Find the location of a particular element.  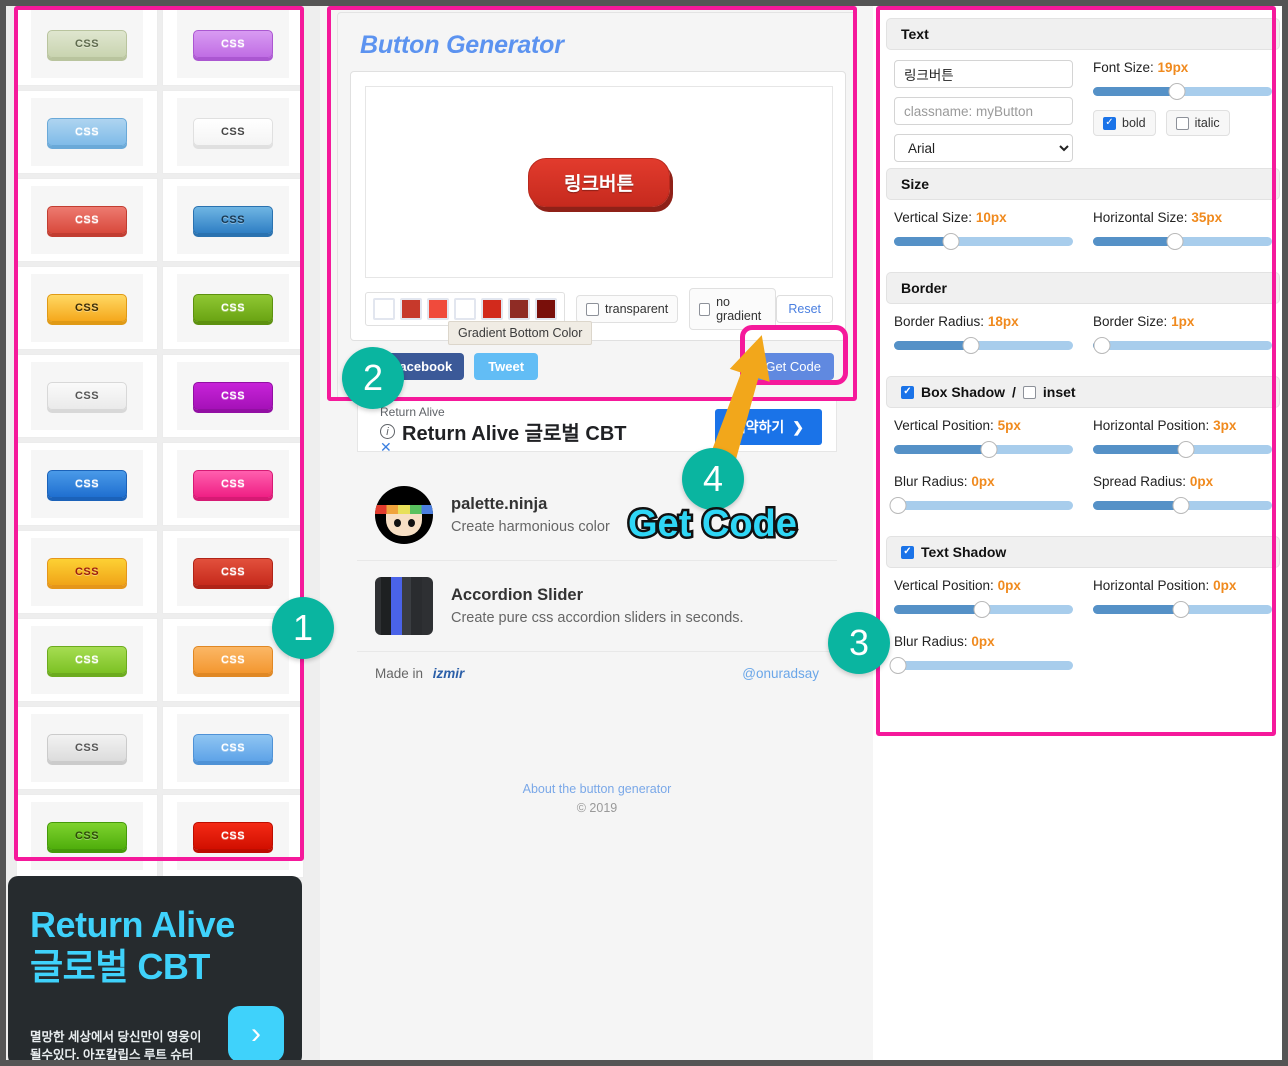

text-shadow-checkbox is located at coordinates (907, 552).